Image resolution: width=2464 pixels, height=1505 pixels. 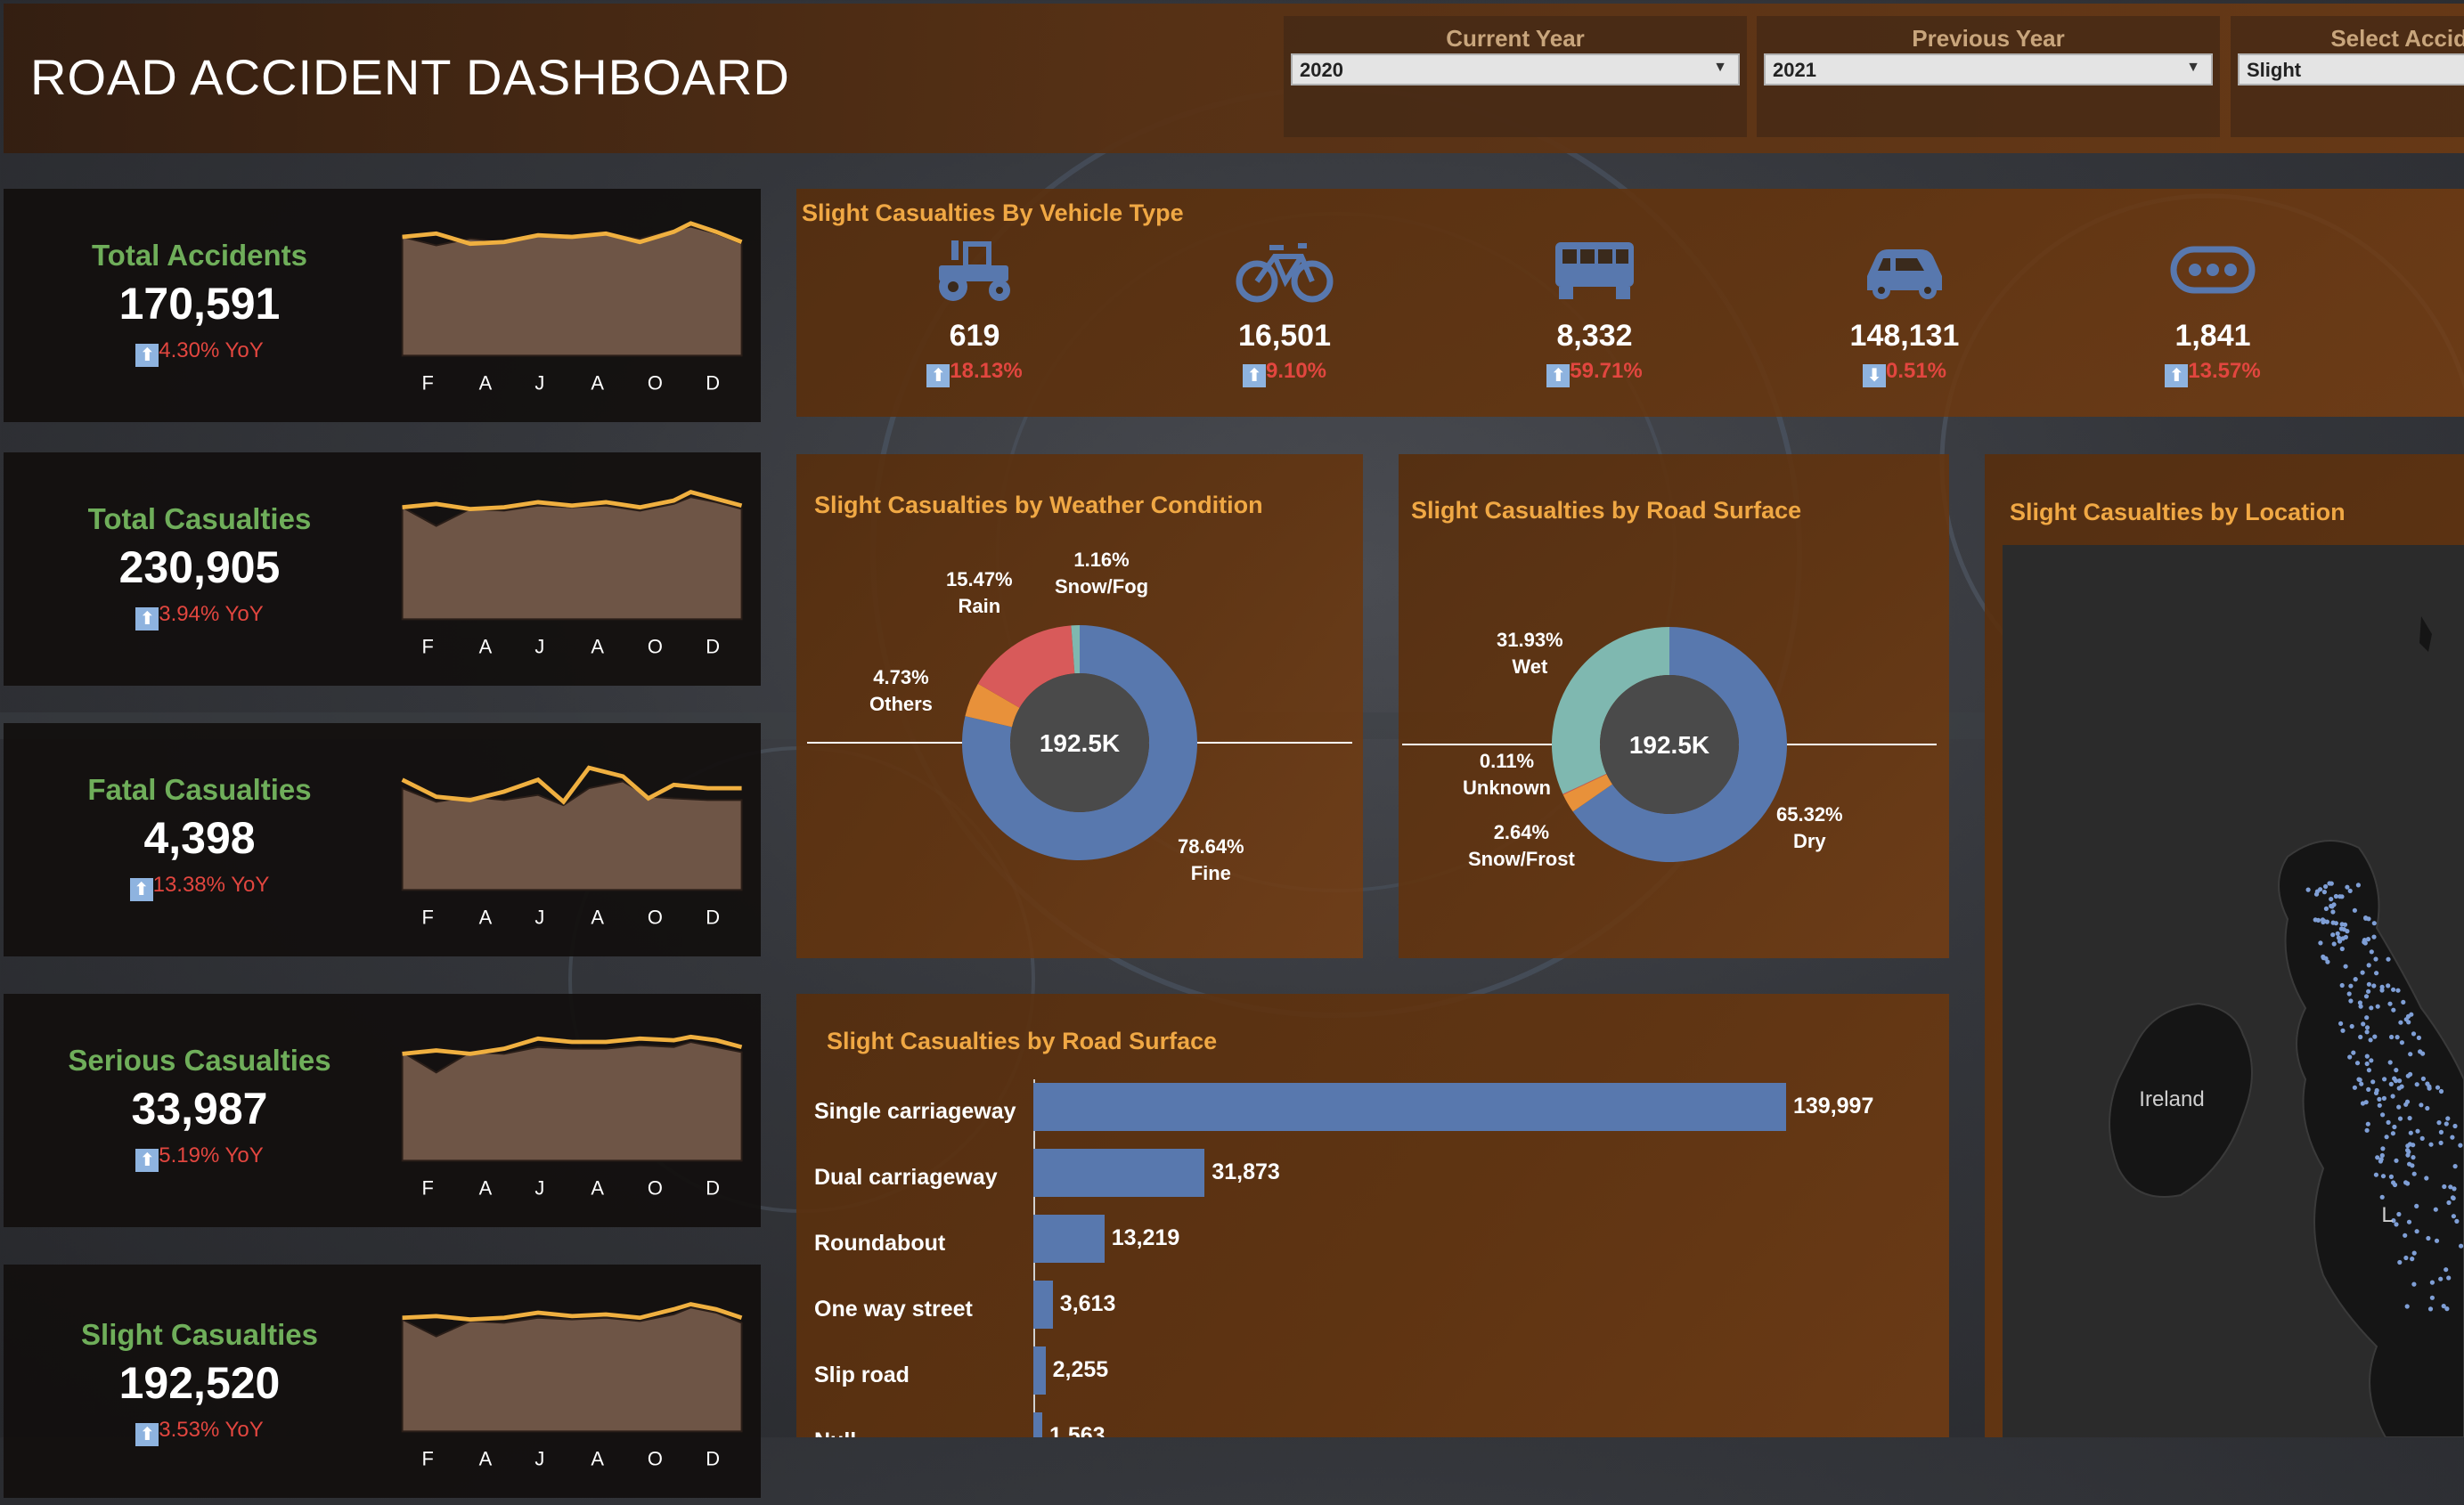 What do you see at coordinates (1088, 1303) in the screenshot?
I see `bar-value-label: 3,613` at bounding box center [1088, 1303].